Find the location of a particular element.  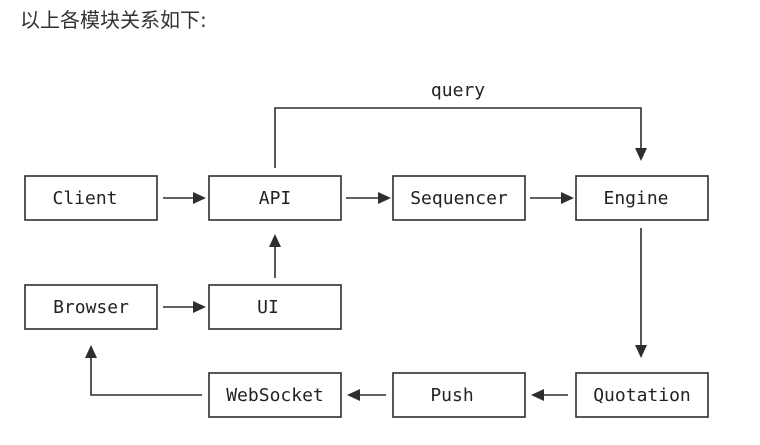

edge-push-to-websocket is located at coordinates (366, 395).